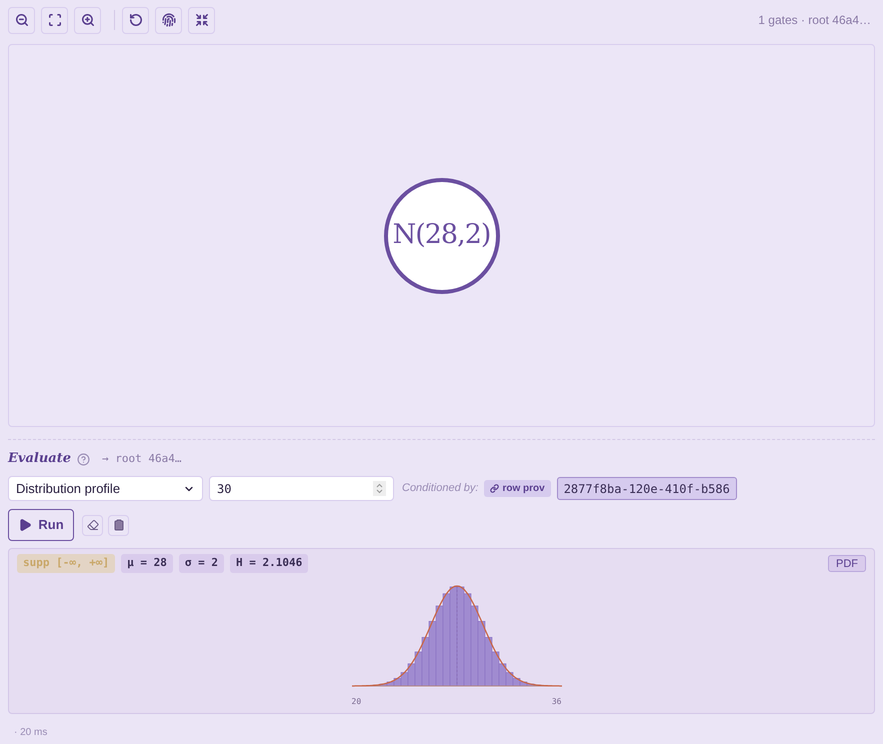  I want to click on pdf-button: PDF, so click(847, 563).